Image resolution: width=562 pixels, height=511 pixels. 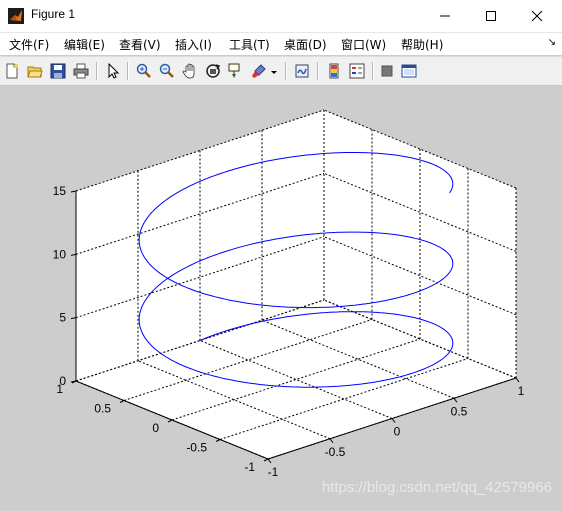 I want to click on menu-insert: 插入(I), so click(x=193, y=44).